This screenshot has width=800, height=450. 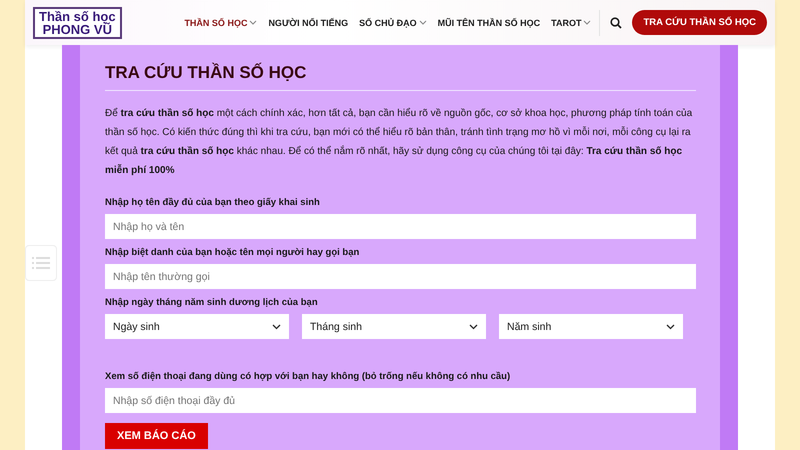 What do you see at coordinates (616, 22) in the screenshot?
I see `search-icon` at bounding box center [616, 22].